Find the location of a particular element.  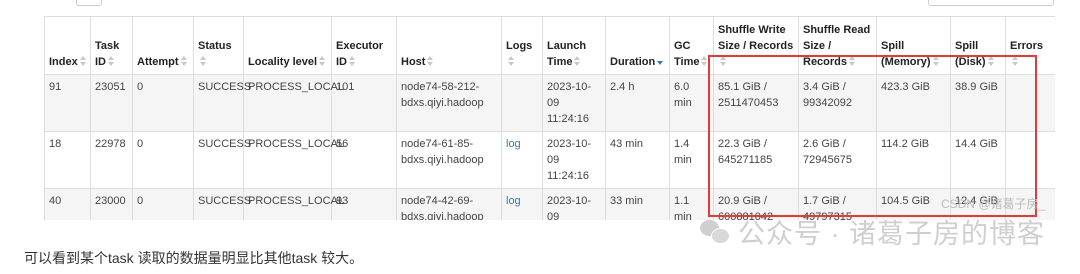

column-header-label: Status is located at coordinates (215, 46).